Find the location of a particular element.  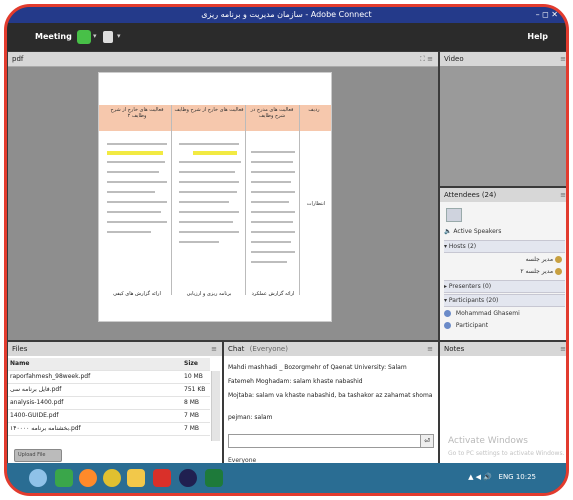

scrollbar is located at coordinates (215, 406).